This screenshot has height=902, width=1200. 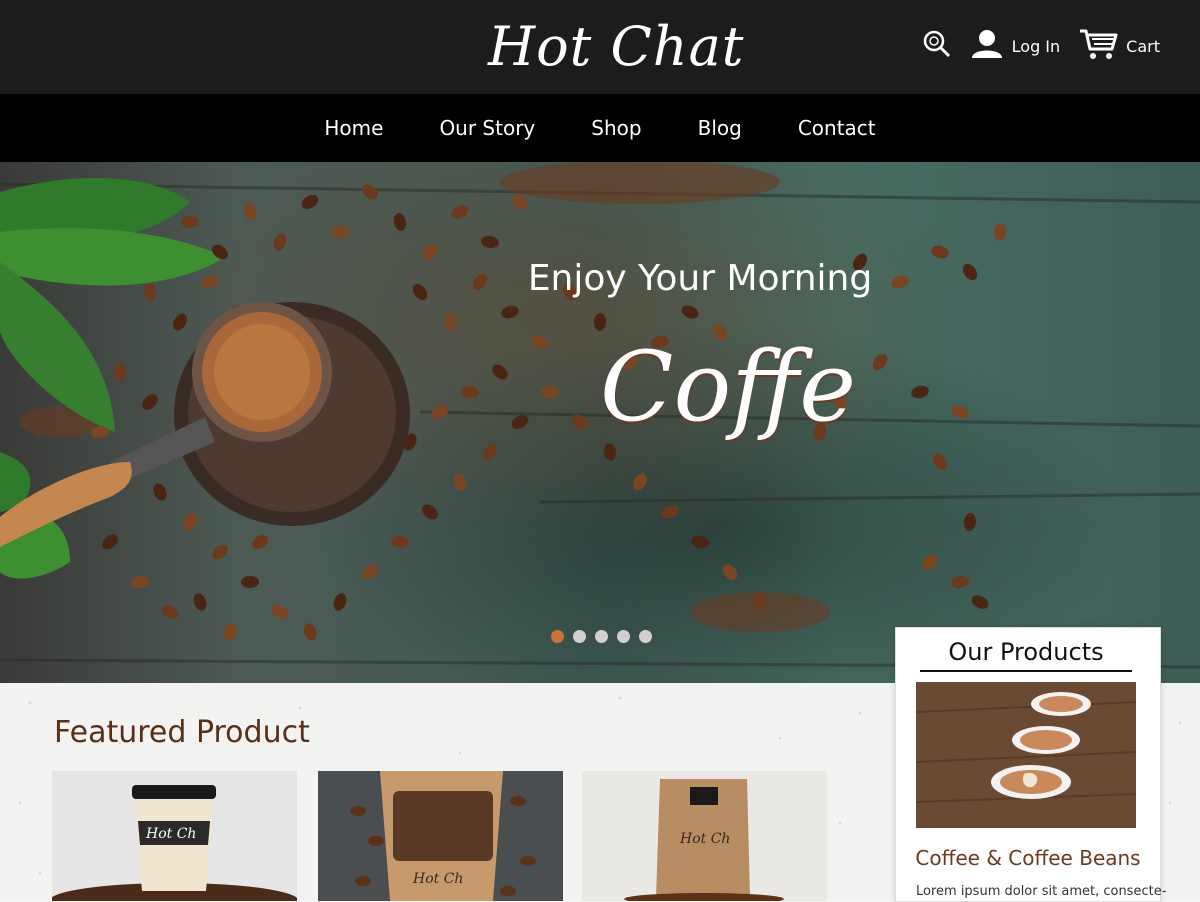 What do you see at coordinates (1028, 858) in the screenshot?
I see `product-name: Coffee & Coffee Beans` at bounding box center [1028, 858].